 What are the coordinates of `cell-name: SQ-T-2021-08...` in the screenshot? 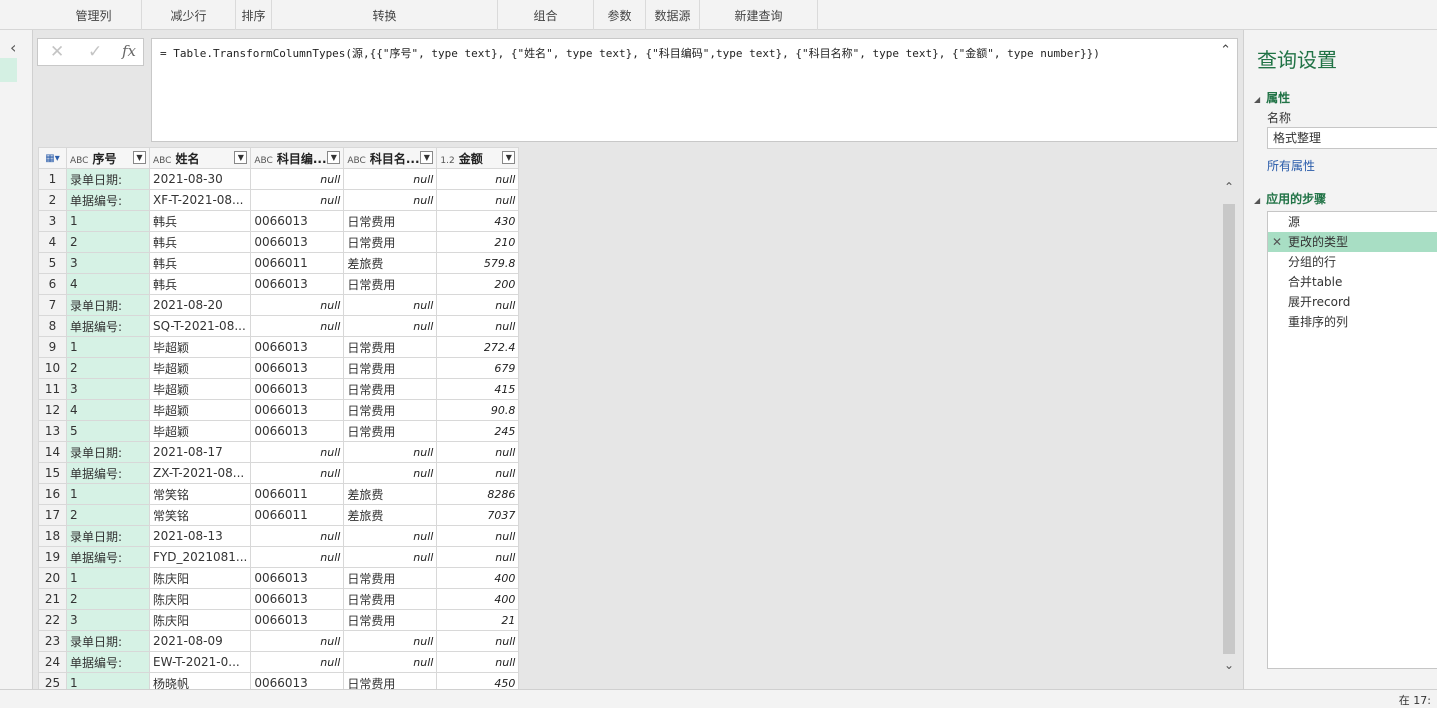 It's located at (200, 326).